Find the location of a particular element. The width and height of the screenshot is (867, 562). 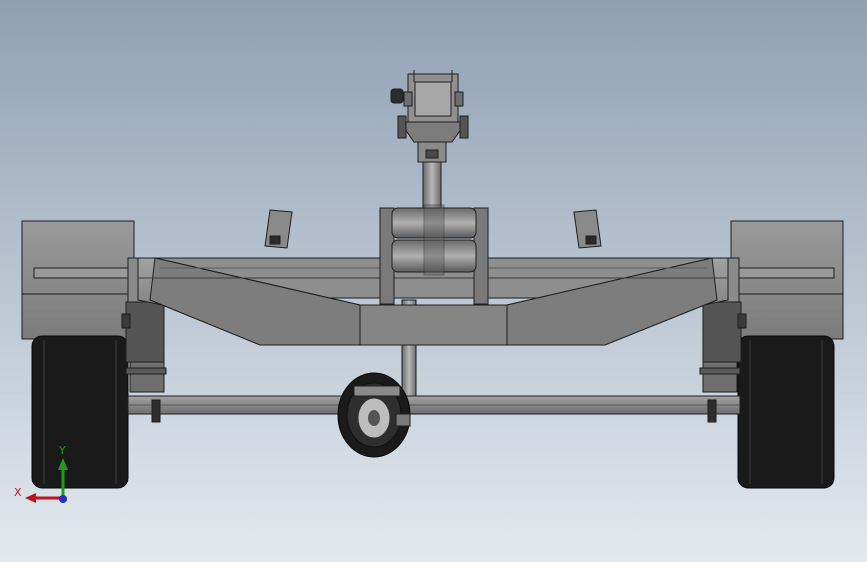

jockey-wheel is located at coordinates (374, 415).